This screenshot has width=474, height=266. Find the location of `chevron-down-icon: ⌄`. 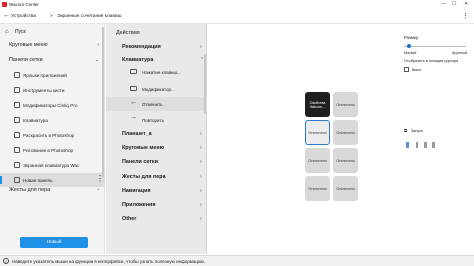

chevron-down-icon: ⌄ is located at coordinates (96, 60).